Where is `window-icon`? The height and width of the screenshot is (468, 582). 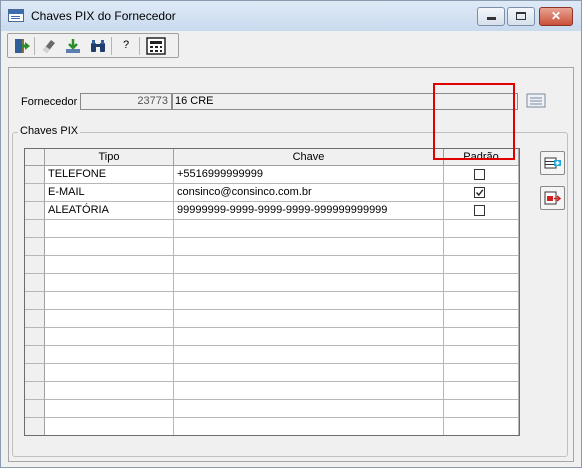
window-icon is located at coordinates (16, 15).